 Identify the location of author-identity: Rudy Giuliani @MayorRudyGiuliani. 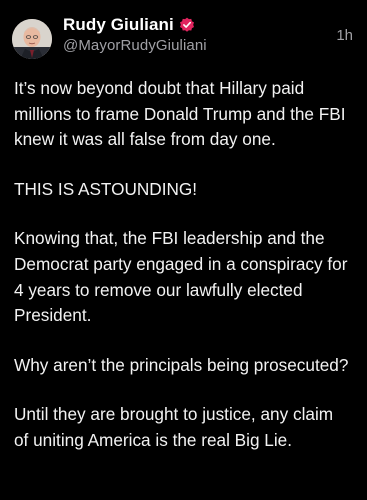
(209, 33).